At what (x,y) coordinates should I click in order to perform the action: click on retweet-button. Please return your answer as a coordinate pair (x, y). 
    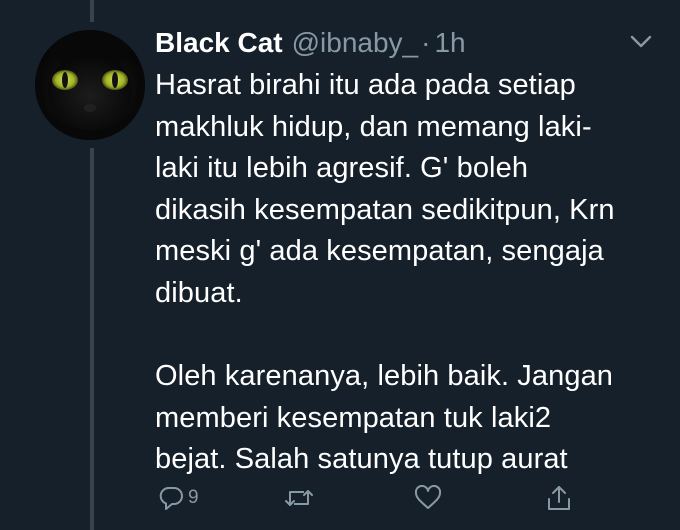
    Looking at the image, I should click on (299, 498).